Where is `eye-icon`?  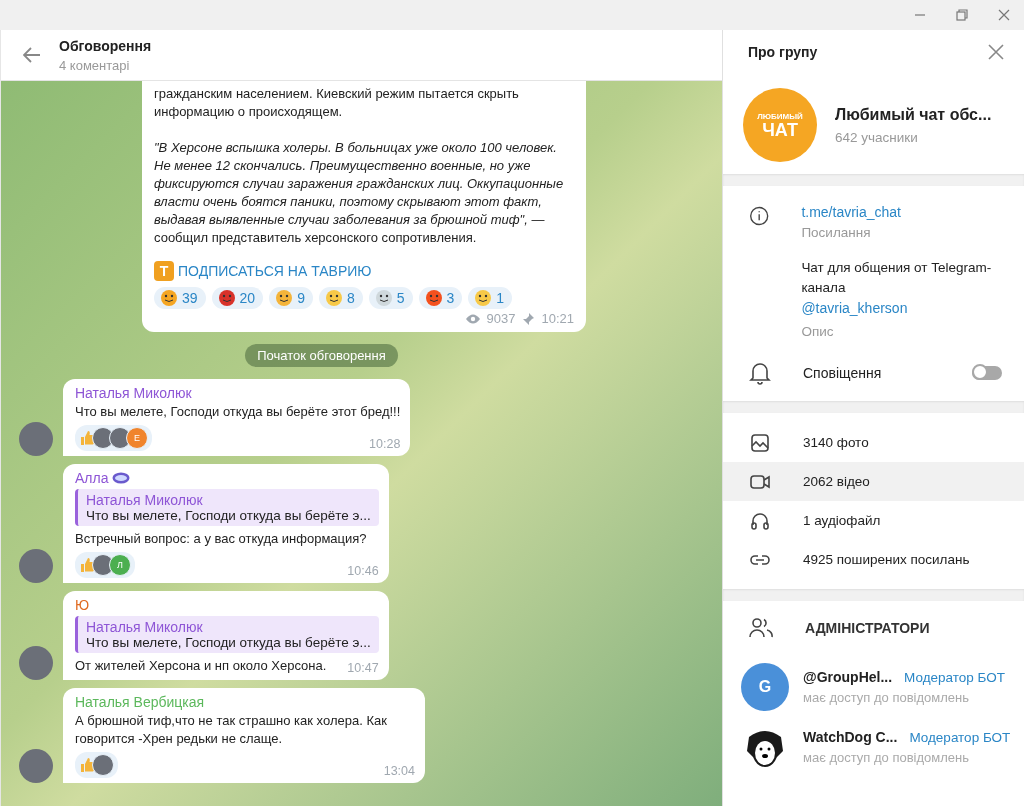 eye-icon is located at coordinates (472, 318).